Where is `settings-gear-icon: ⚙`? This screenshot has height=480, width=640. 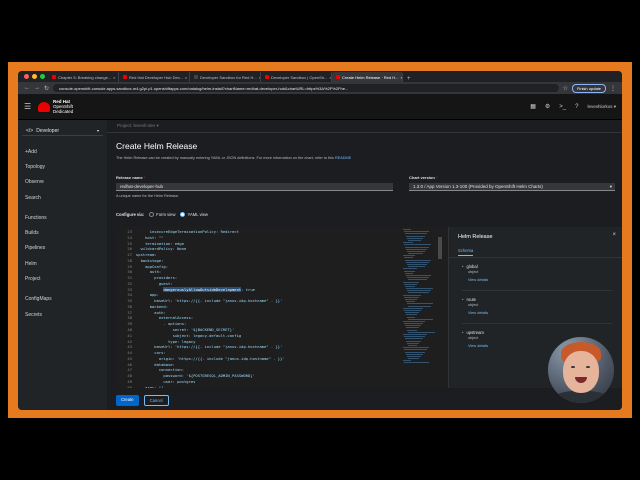 settings-gear-icon: ⚙ is located at coordinates (547, 106).